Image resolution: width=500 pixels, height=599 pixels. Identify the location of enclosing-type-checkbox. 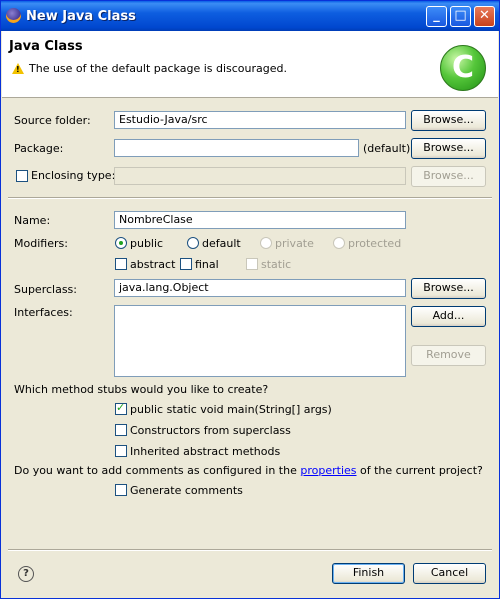
(22, 176).